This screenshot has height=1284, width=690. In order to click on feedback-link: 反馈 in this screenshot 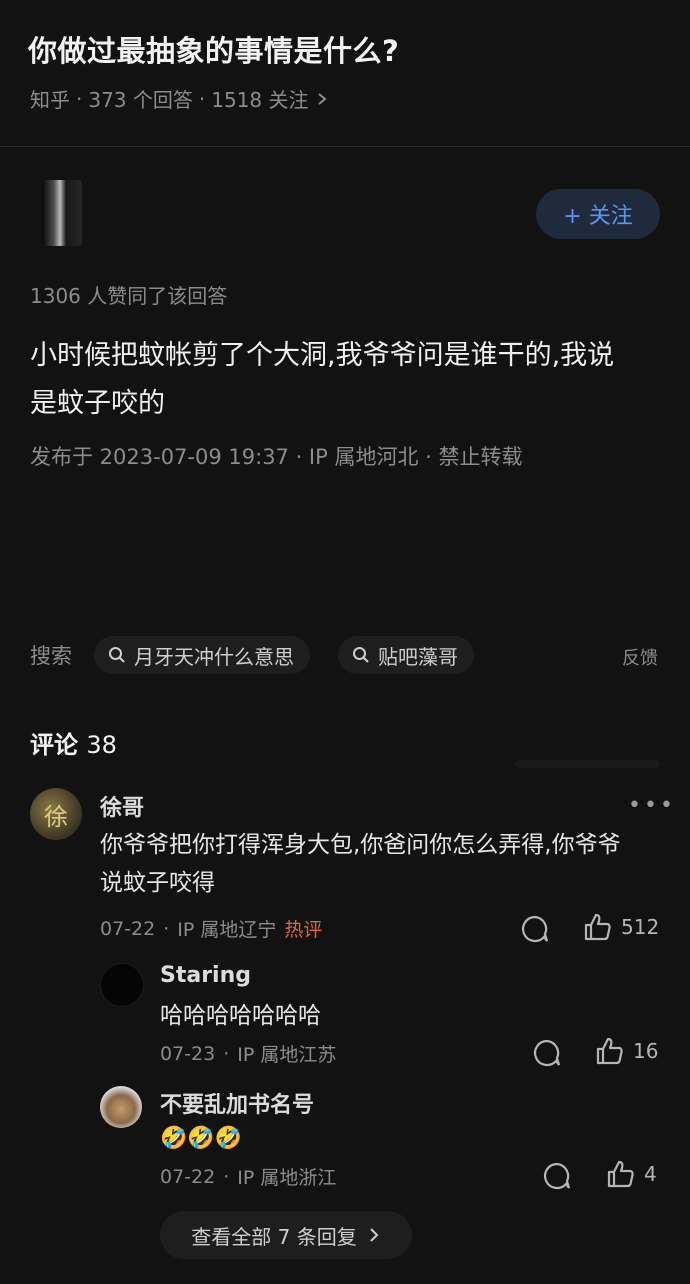, I will do `click(640, 657)`.